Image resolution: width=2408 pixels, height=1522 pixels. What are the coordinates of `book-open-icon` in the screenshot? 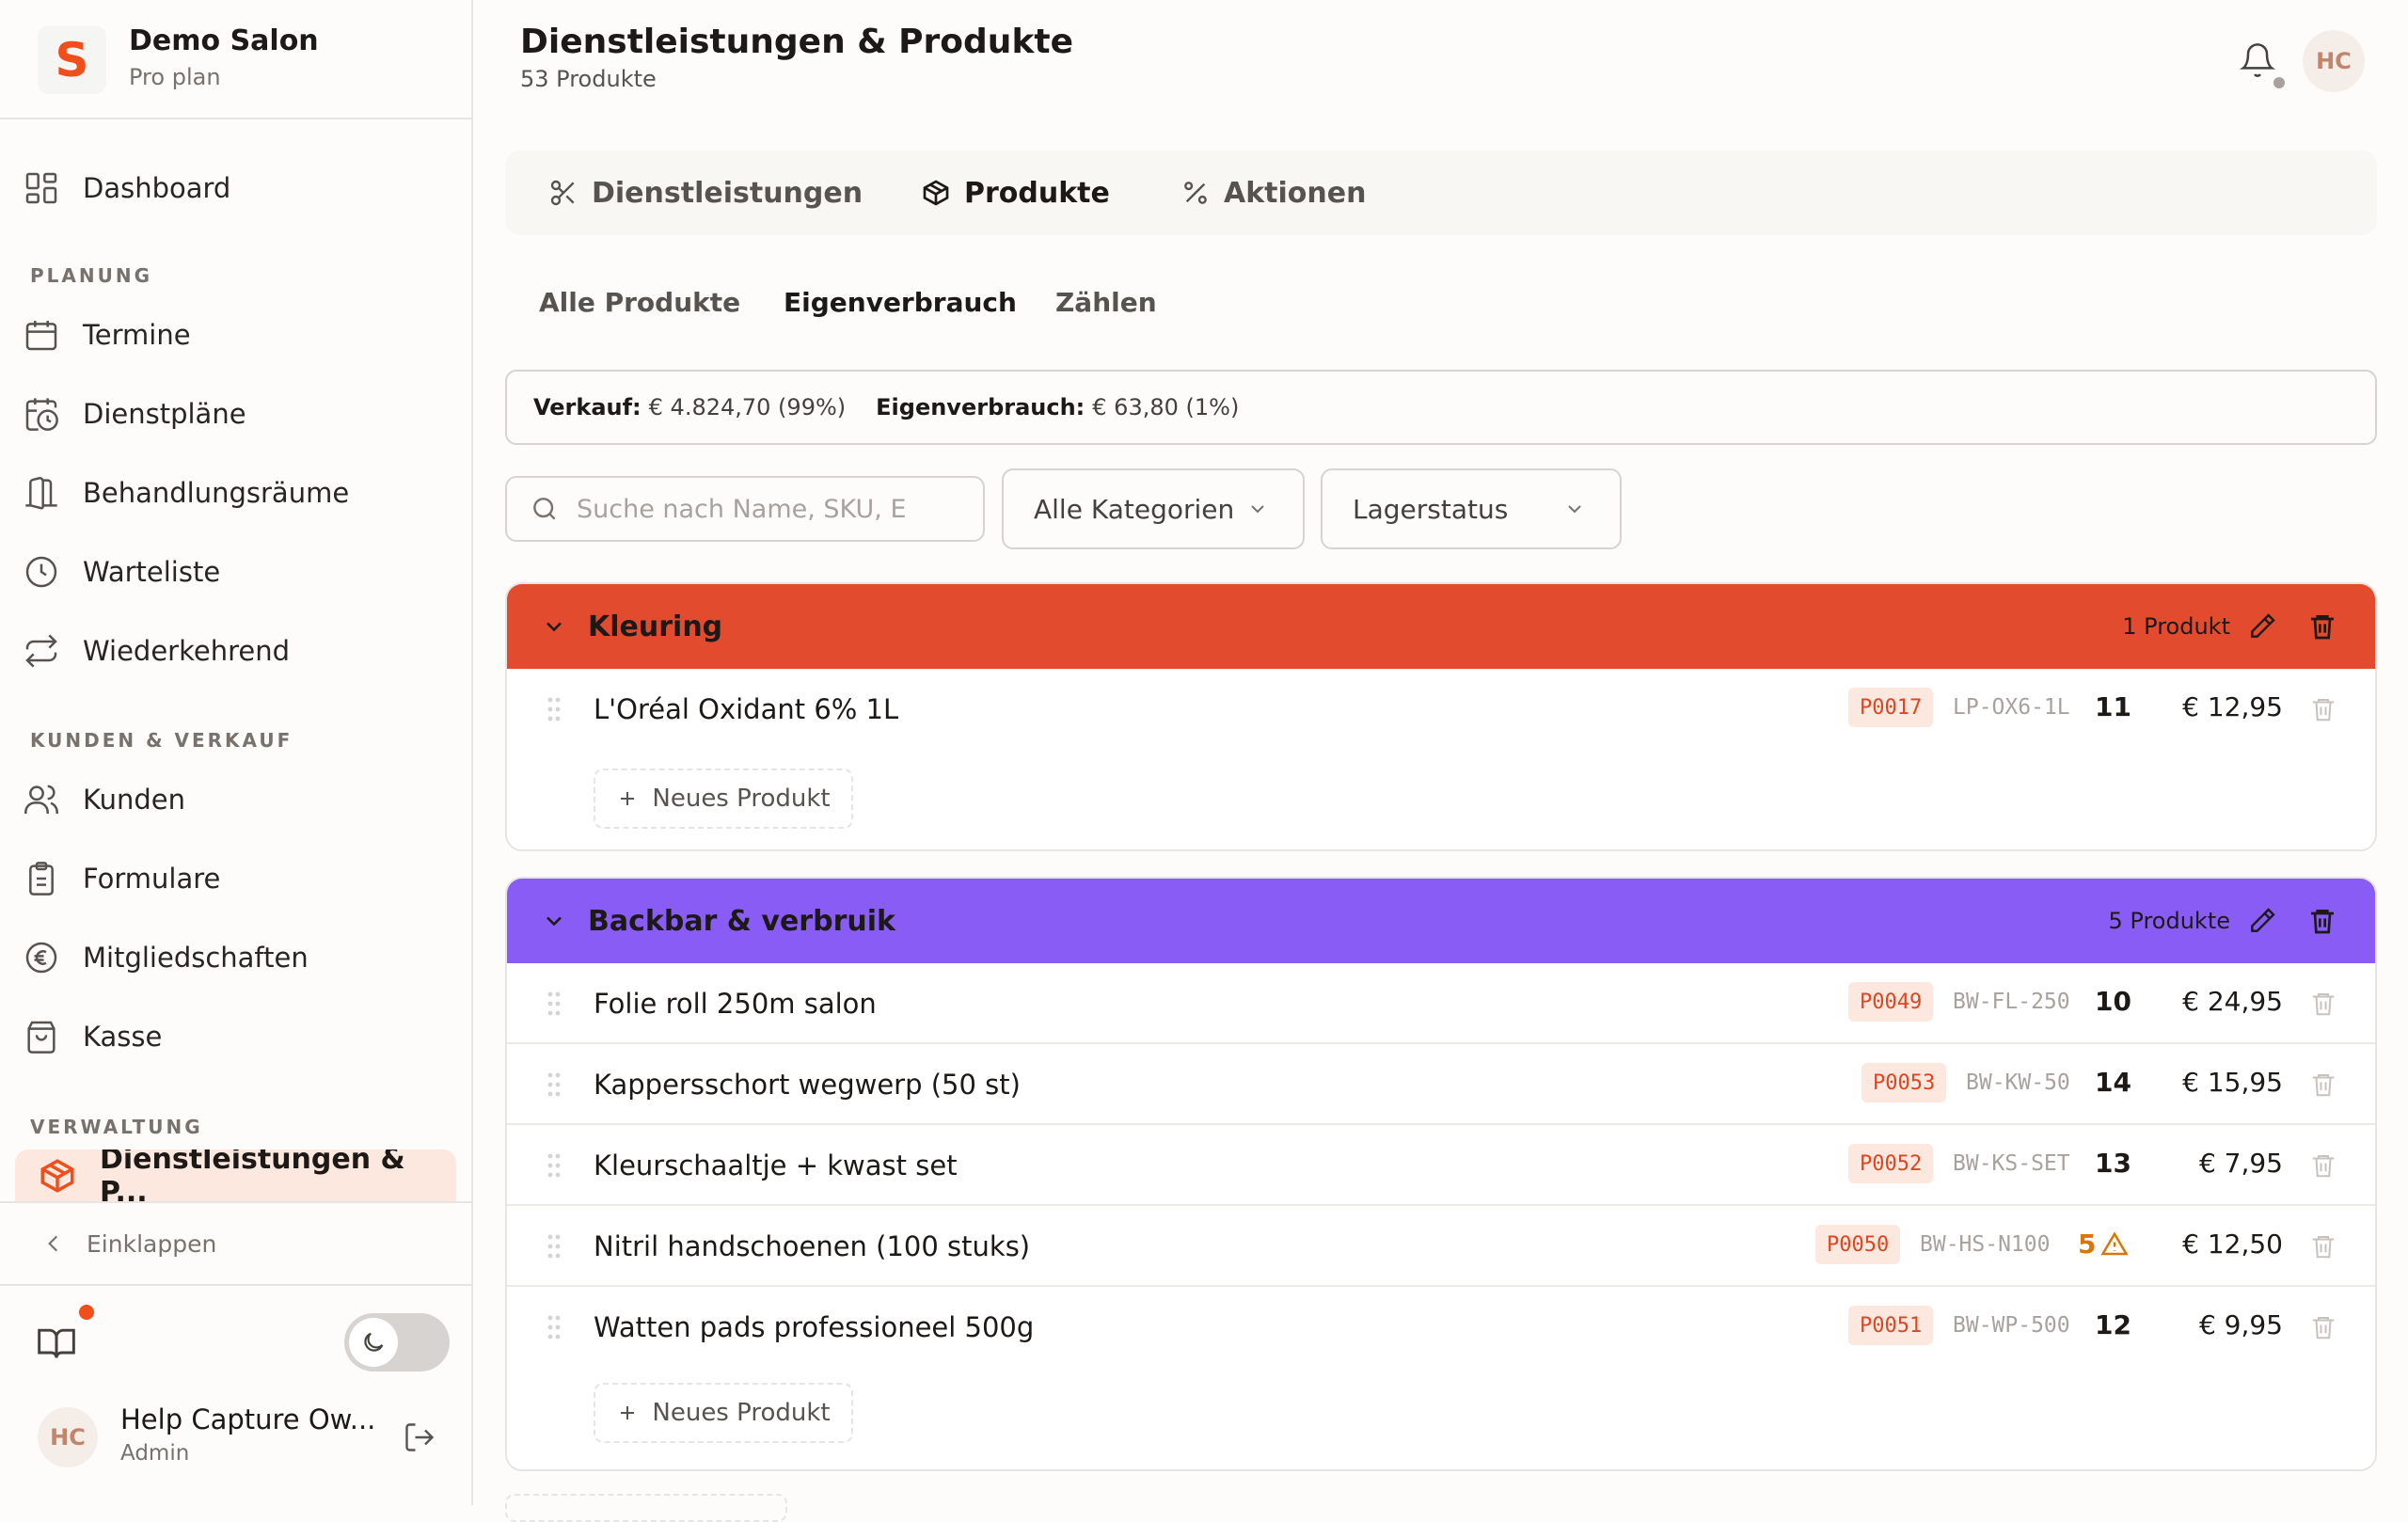 It's located at (57, 1342).